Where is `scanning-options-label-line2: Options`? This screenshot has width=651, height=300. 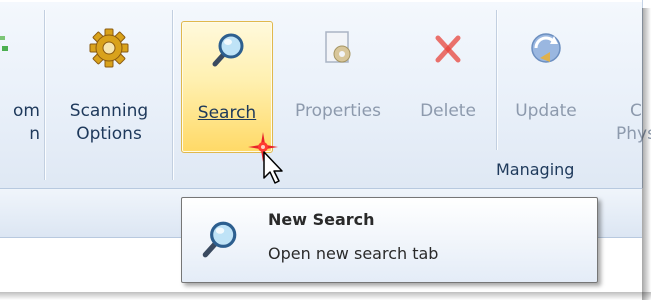
scanning-options-label-line2: Options is located at coordinates (109, 134).